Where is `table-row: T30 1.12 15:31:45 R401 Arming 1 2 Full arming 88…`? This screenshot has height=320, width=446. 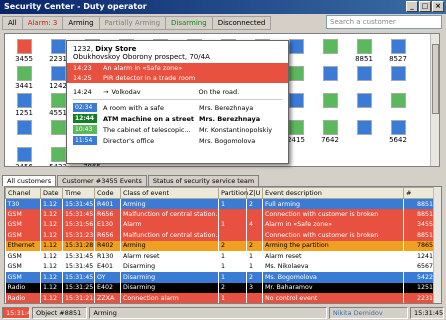 table-row: T30 1.12 15:31:45 R401 Arming 1 2 Full arming 88… is located at coordinates (220, 203).